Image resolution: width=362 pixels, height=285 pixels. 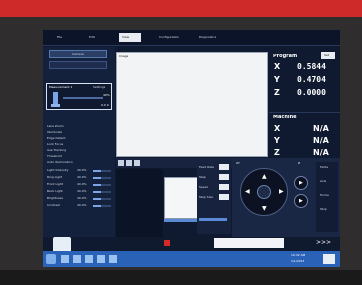 I want to click on program-value-z: 0.0000, so click(x=311, y=93).